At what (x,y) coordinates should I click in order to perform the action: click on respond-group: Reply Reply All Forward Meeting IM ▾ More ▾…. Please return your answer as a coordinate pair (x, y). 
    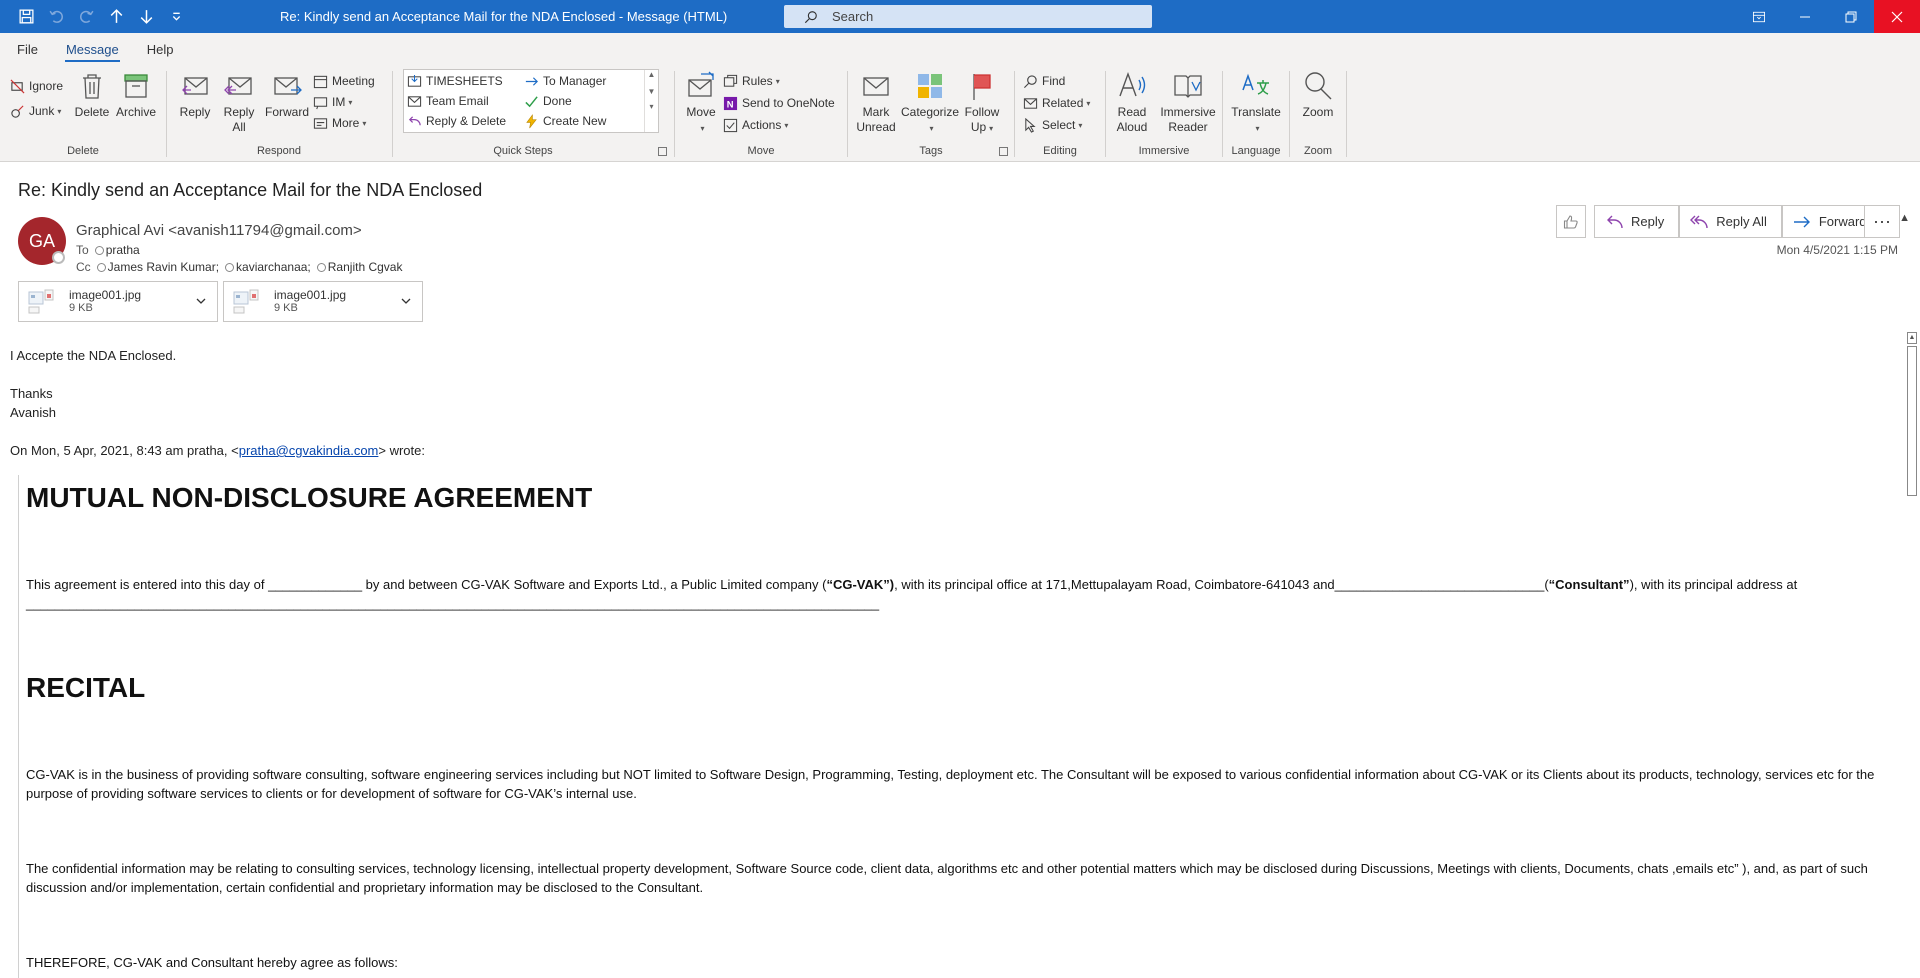
    Looking at the image, I should click on (279, 113).